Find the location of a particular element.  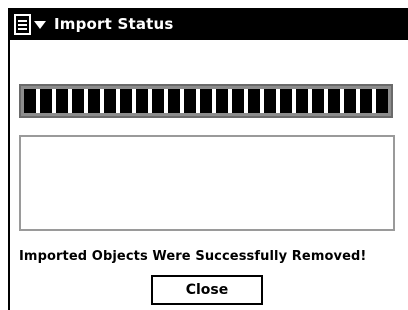

window-left-border is located at coordinates (9, 175).